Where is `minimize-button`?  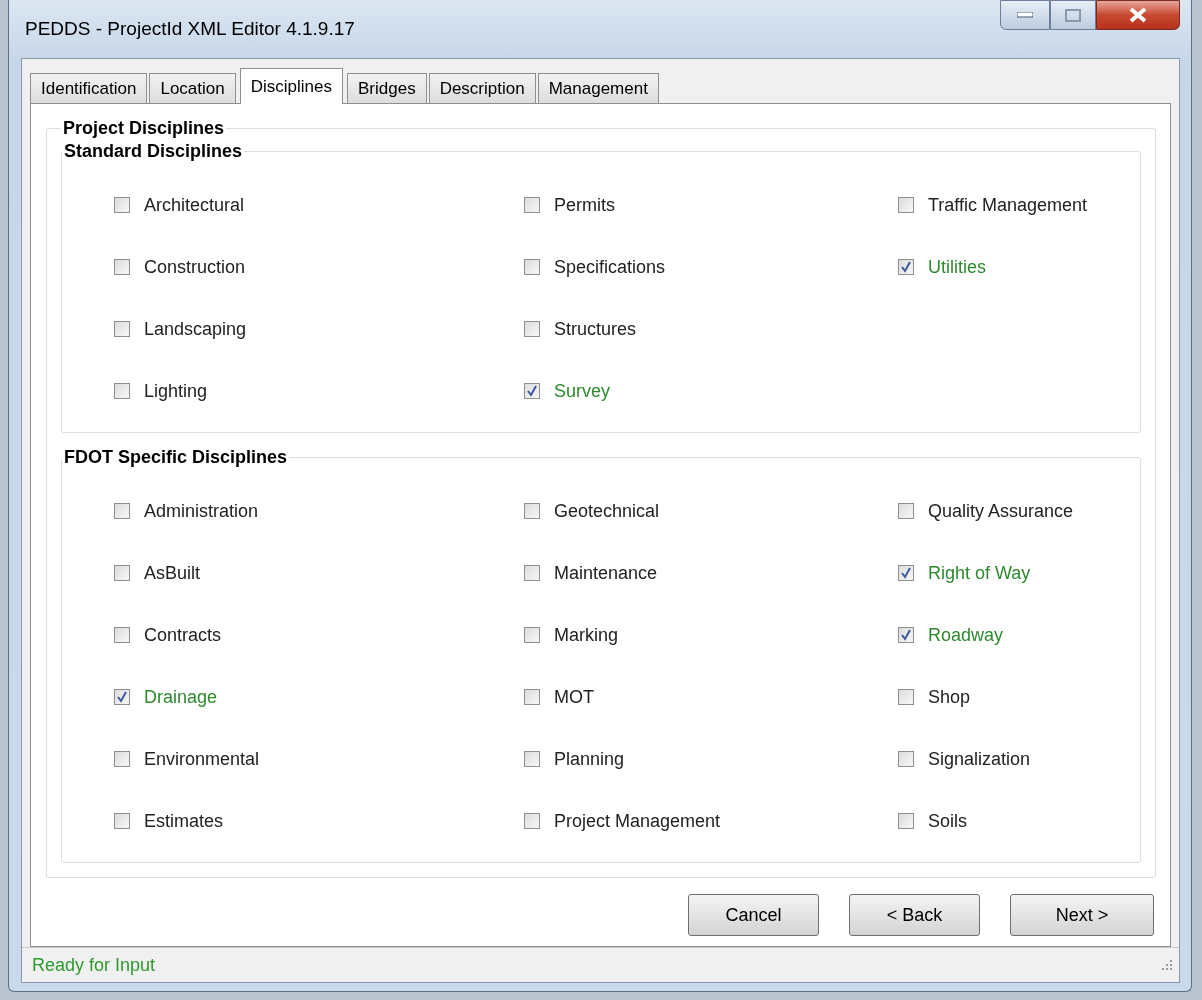
minimize-button is located at coordinates (1025, 15).